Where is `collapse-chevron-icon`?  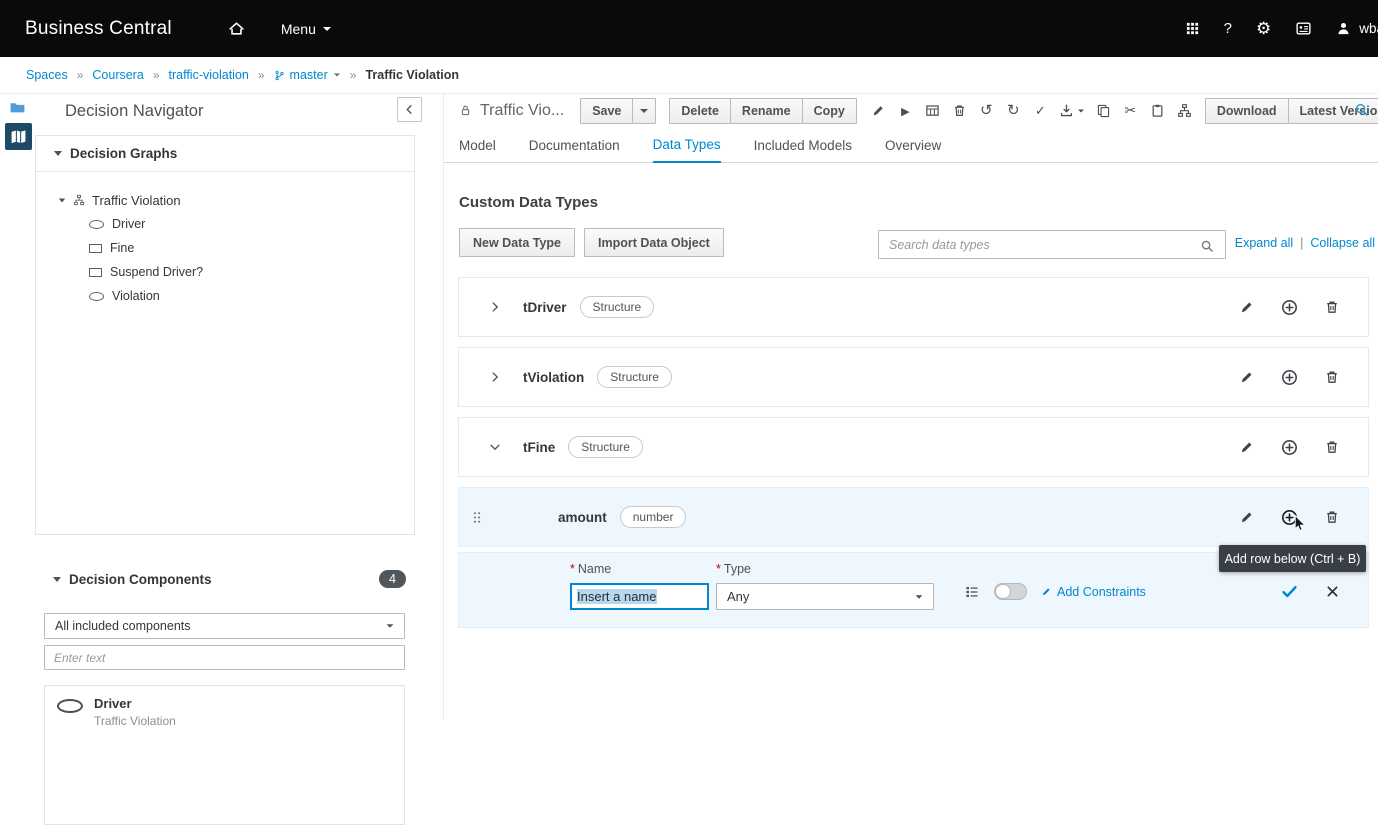
collapse-chevron-icon is located at coordinates (495, 447).